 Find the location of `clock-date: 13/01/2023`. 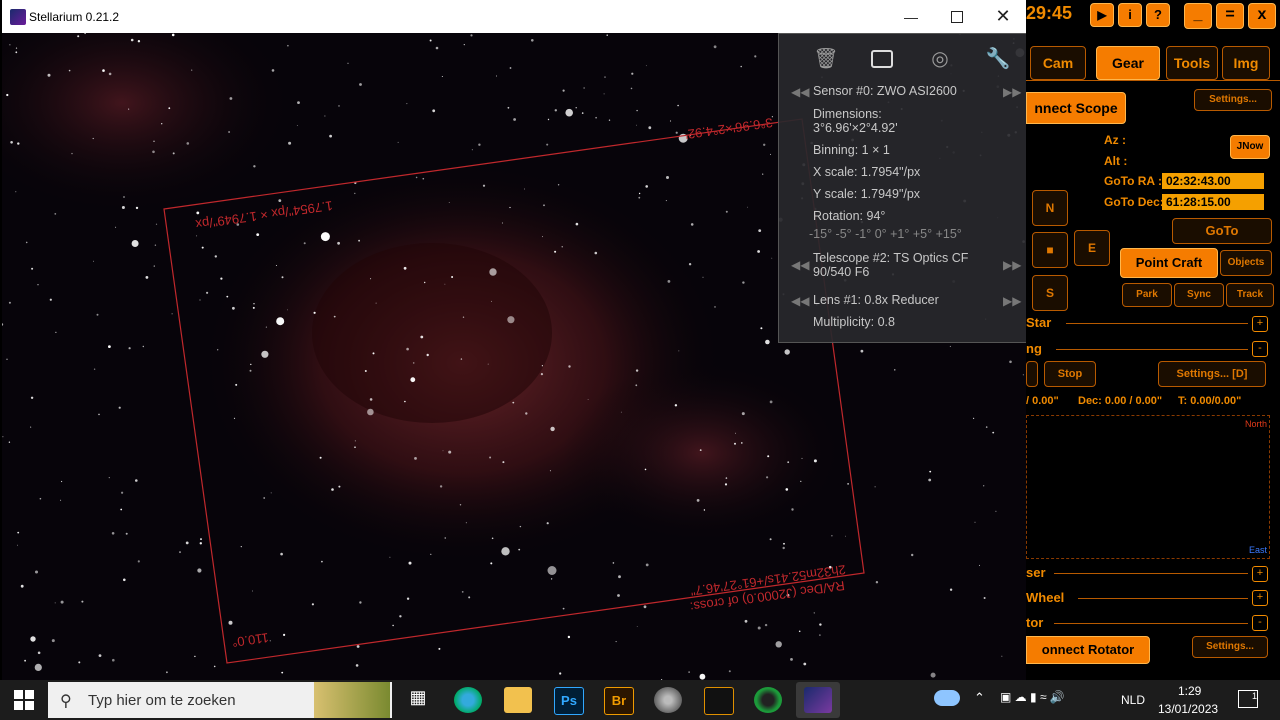

clock-date: 13/01/2023 is located at coordinates (1188, 709).